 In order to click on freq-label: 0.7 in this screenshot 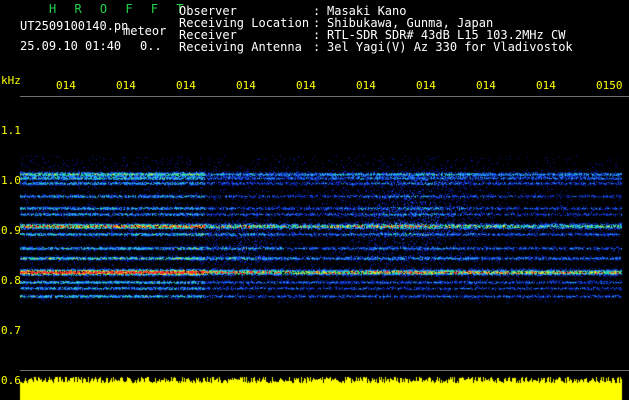, I will do `click(11, 330)`.